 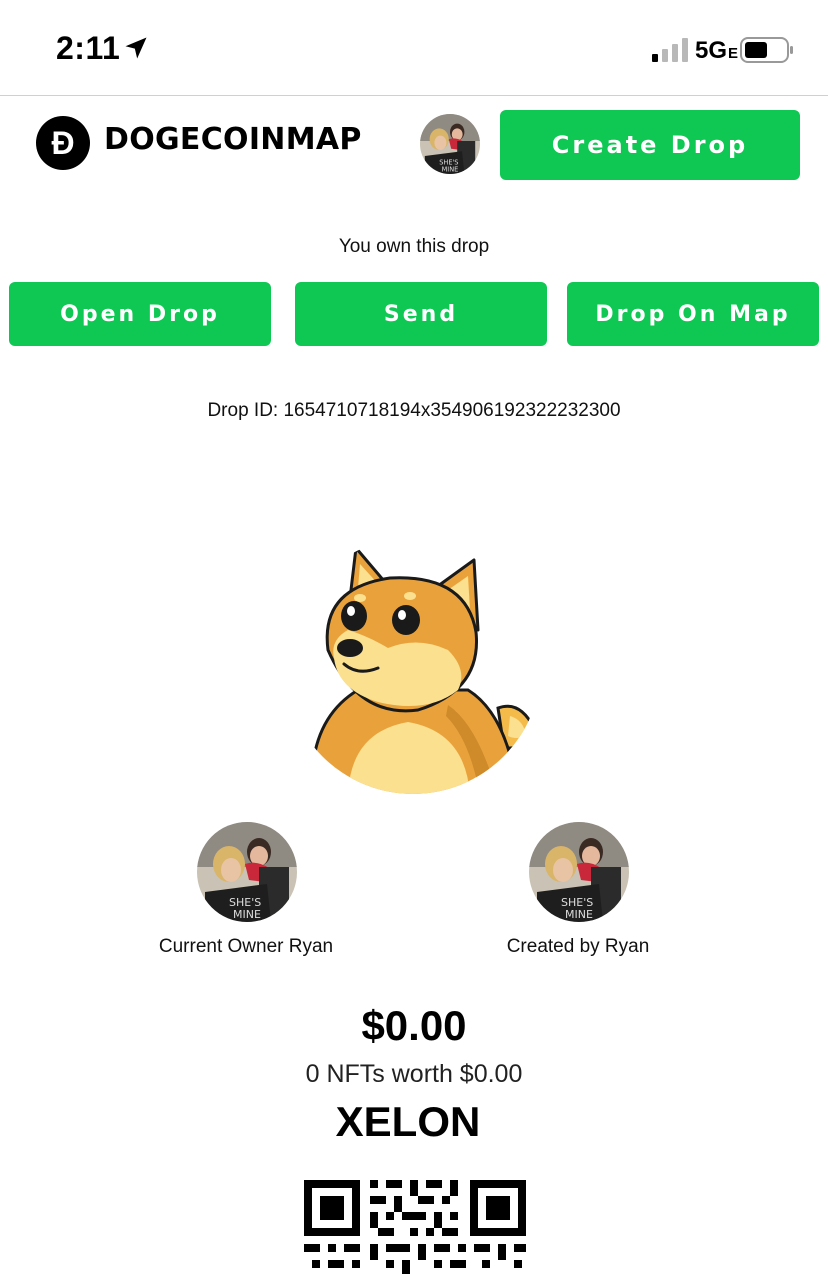 What do you see at coordinates (414, 1025) in the screenshot?
I see `drop-price: $0.00` at bounding box center [414, 1025].